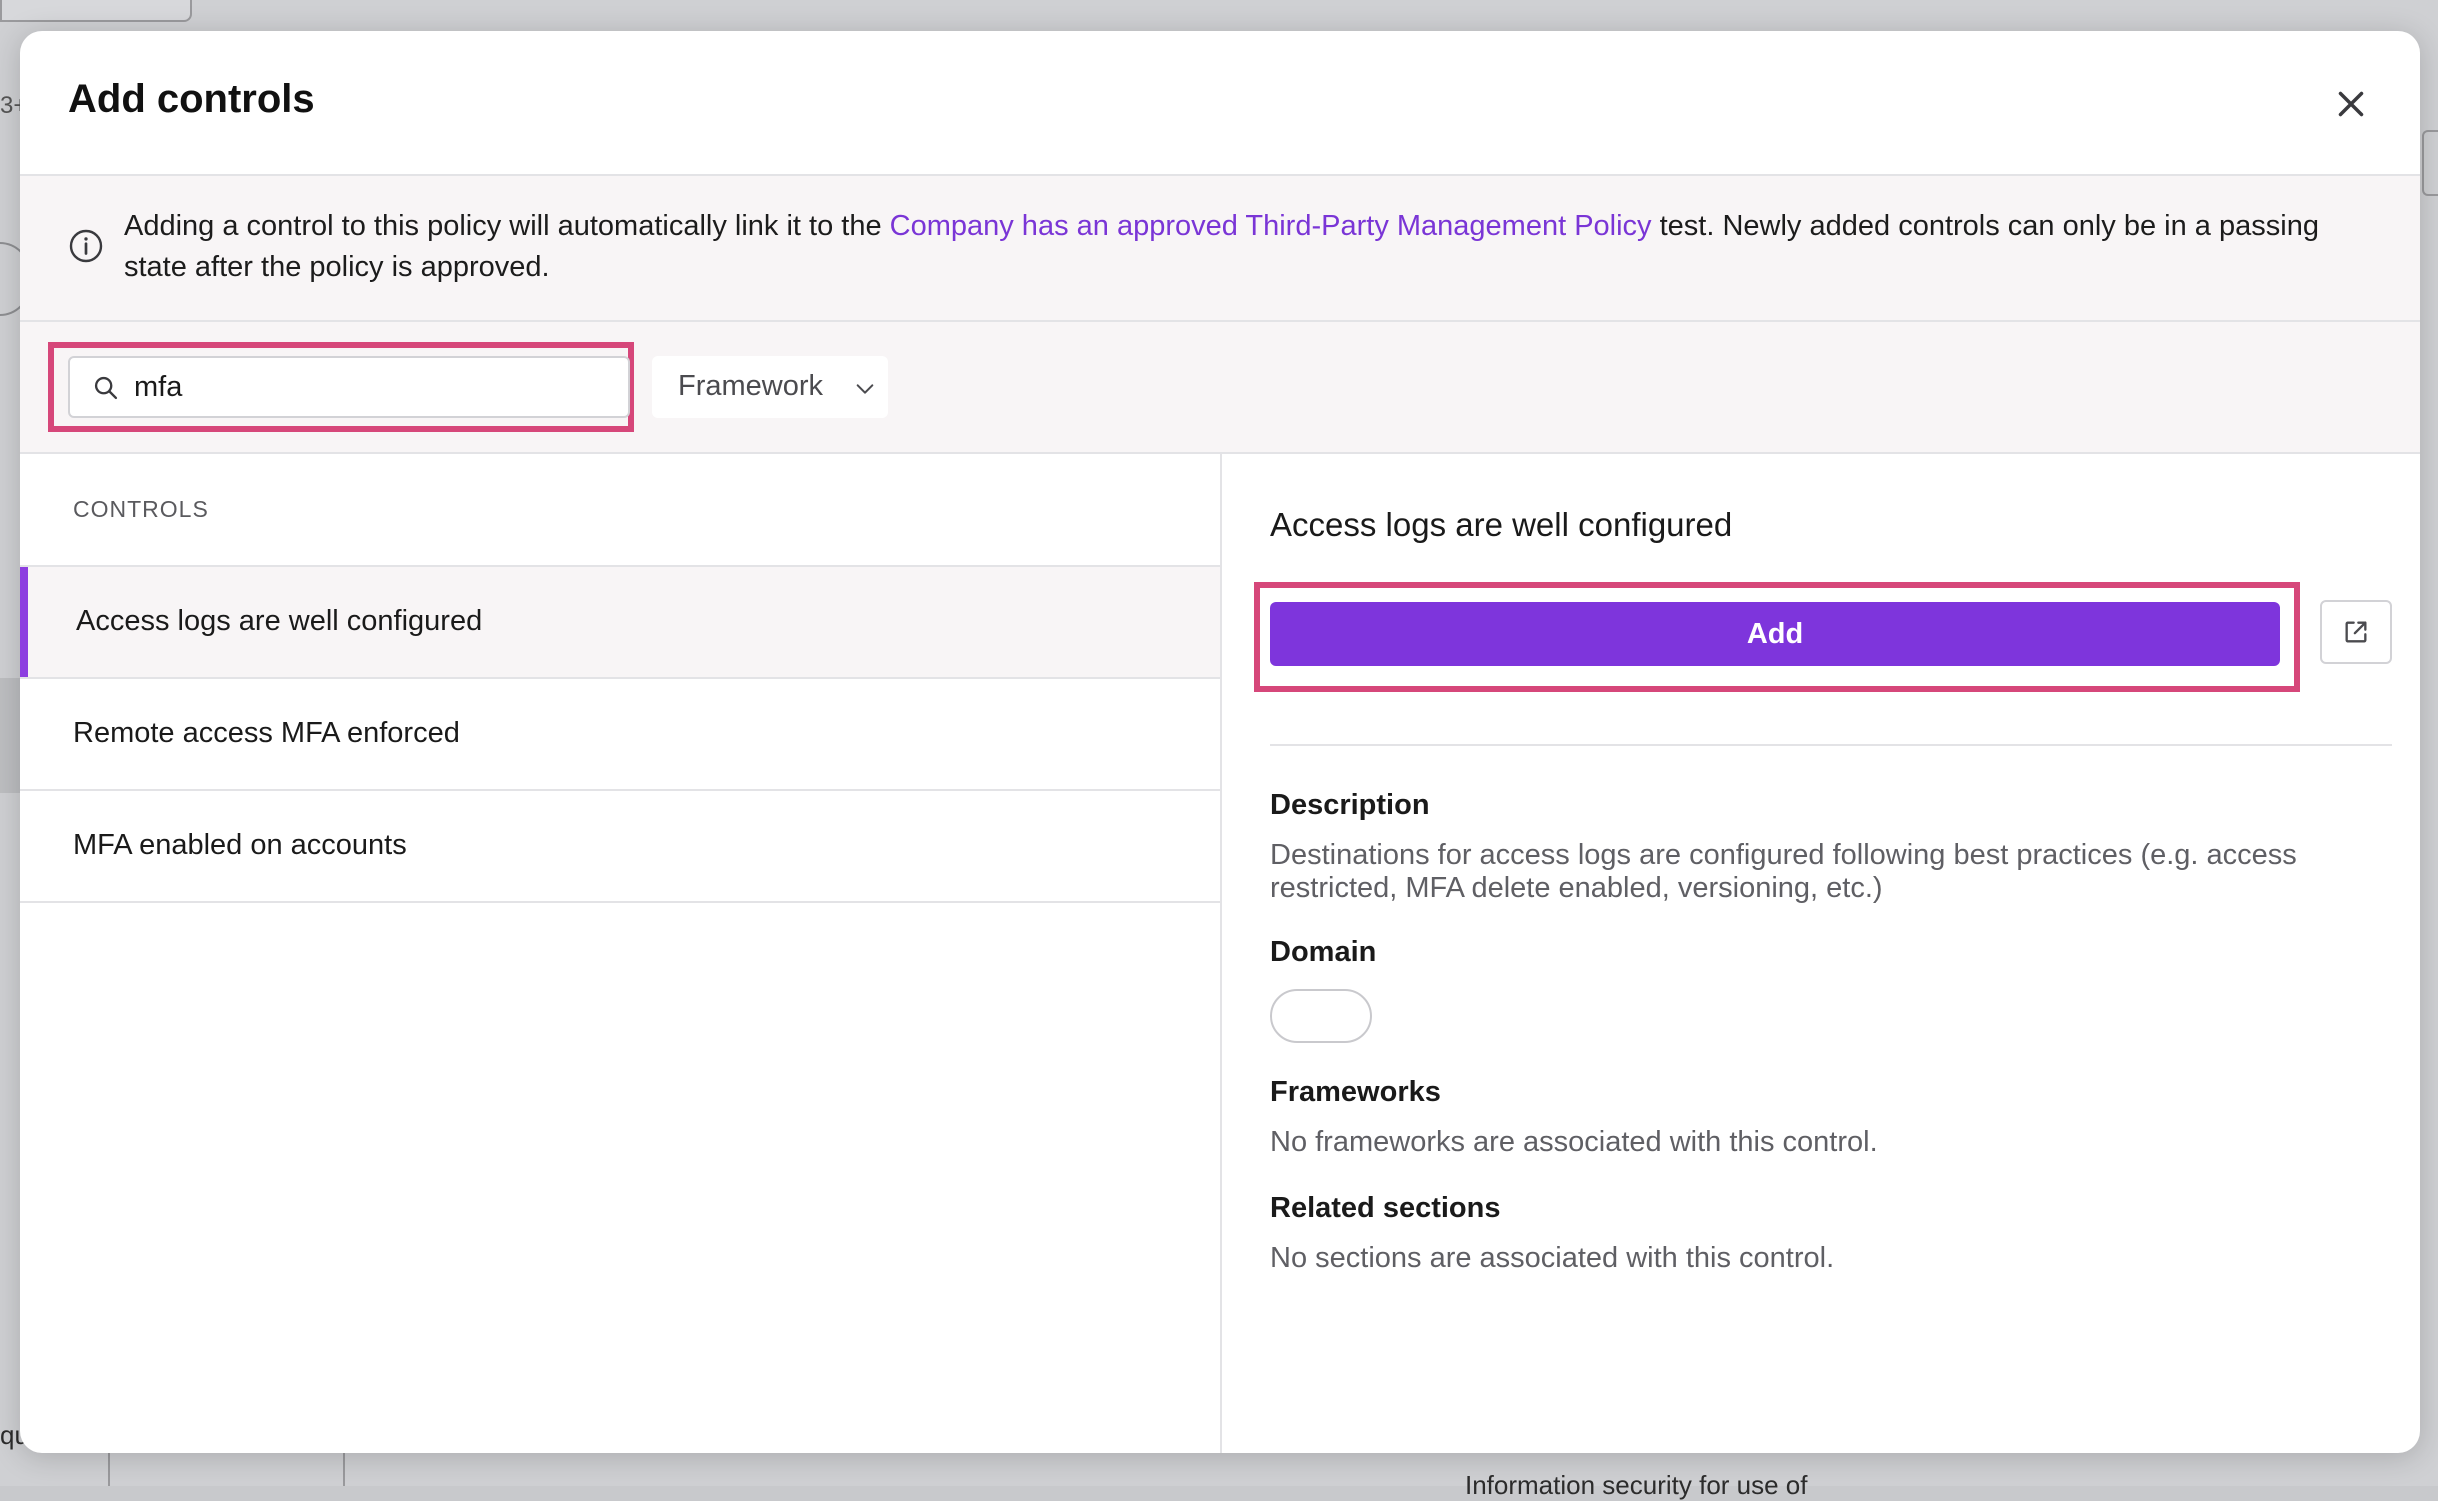 The height and width of the screenshot is (1501, 2438). What do you see at coordinates (240, 845) in the screenshot?
I see `list-item-label: MFA enabled on accounts` at bounding box center [240, 845].